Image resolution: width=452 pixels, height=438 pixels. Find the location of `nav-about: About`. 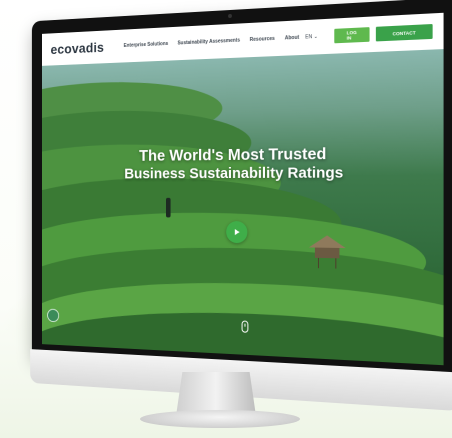

nav-about: About is located at coordinates (292, 38).